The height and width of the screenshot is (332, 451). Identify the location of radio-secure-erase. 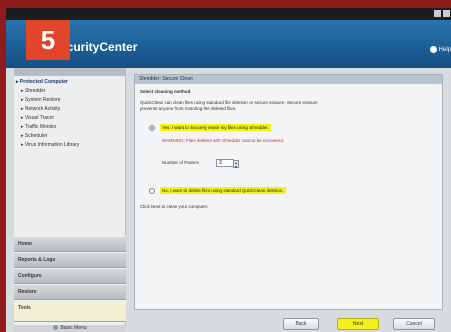
(152, 128).